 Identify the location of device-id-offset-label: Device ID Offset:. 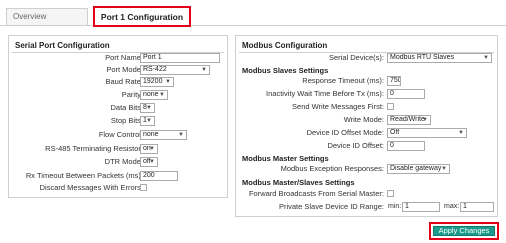
(355, 145).